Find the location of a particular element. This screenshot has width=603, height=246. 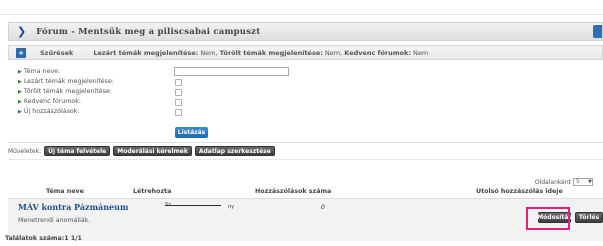

form-row-topic-name: ▶ Téma neve: is located at coordinates (39, 71).